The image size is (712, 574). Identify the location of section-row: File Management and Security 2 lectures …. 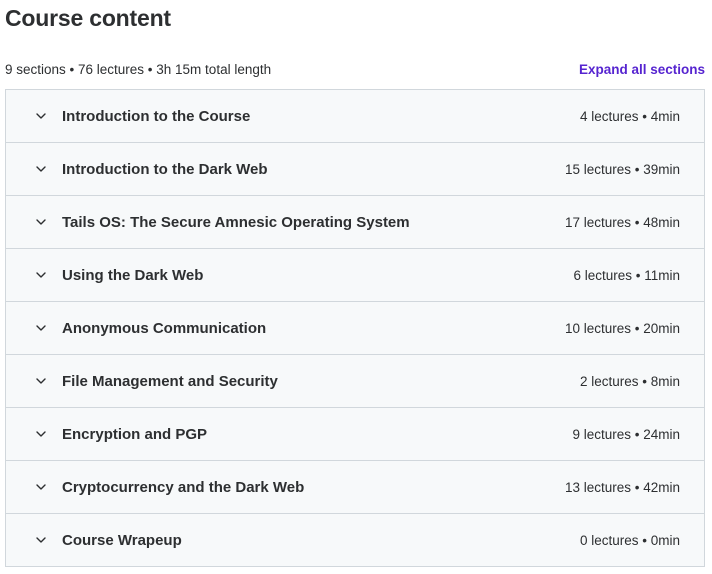
(355, 381).